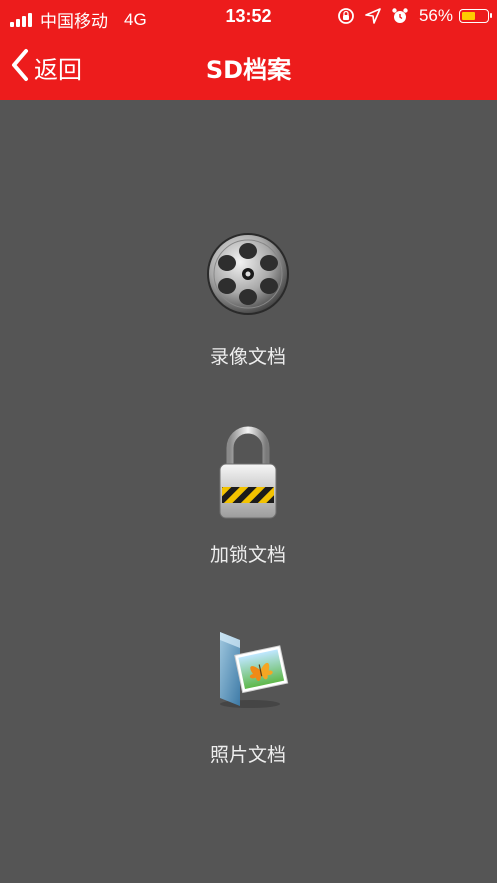 The width and height of the screenshot is (497, 883). I want to click on menu-item-video-docs: 录像文档, so click(248, 300).